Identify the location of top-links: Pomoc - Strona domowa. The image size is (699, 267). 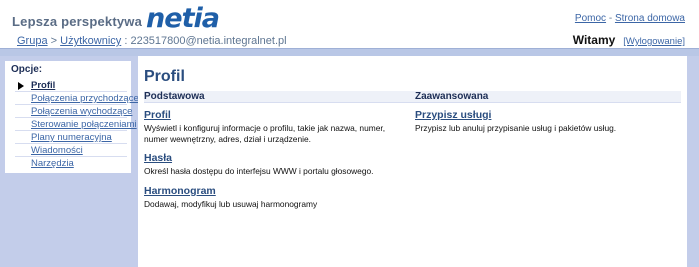
(630, 18).